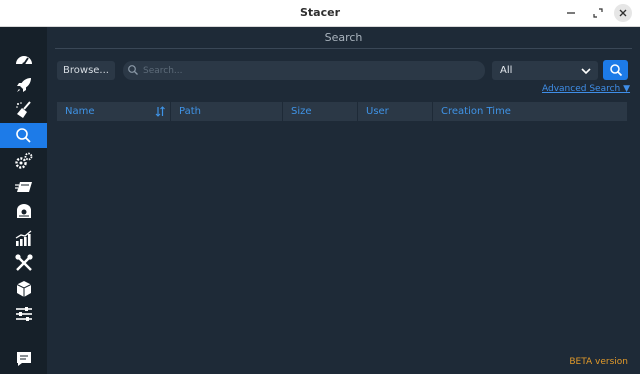  Describe the element at coordinates (530, 111) in the screenshot. I see `column-header-creation-time: Creation Time` at that location.